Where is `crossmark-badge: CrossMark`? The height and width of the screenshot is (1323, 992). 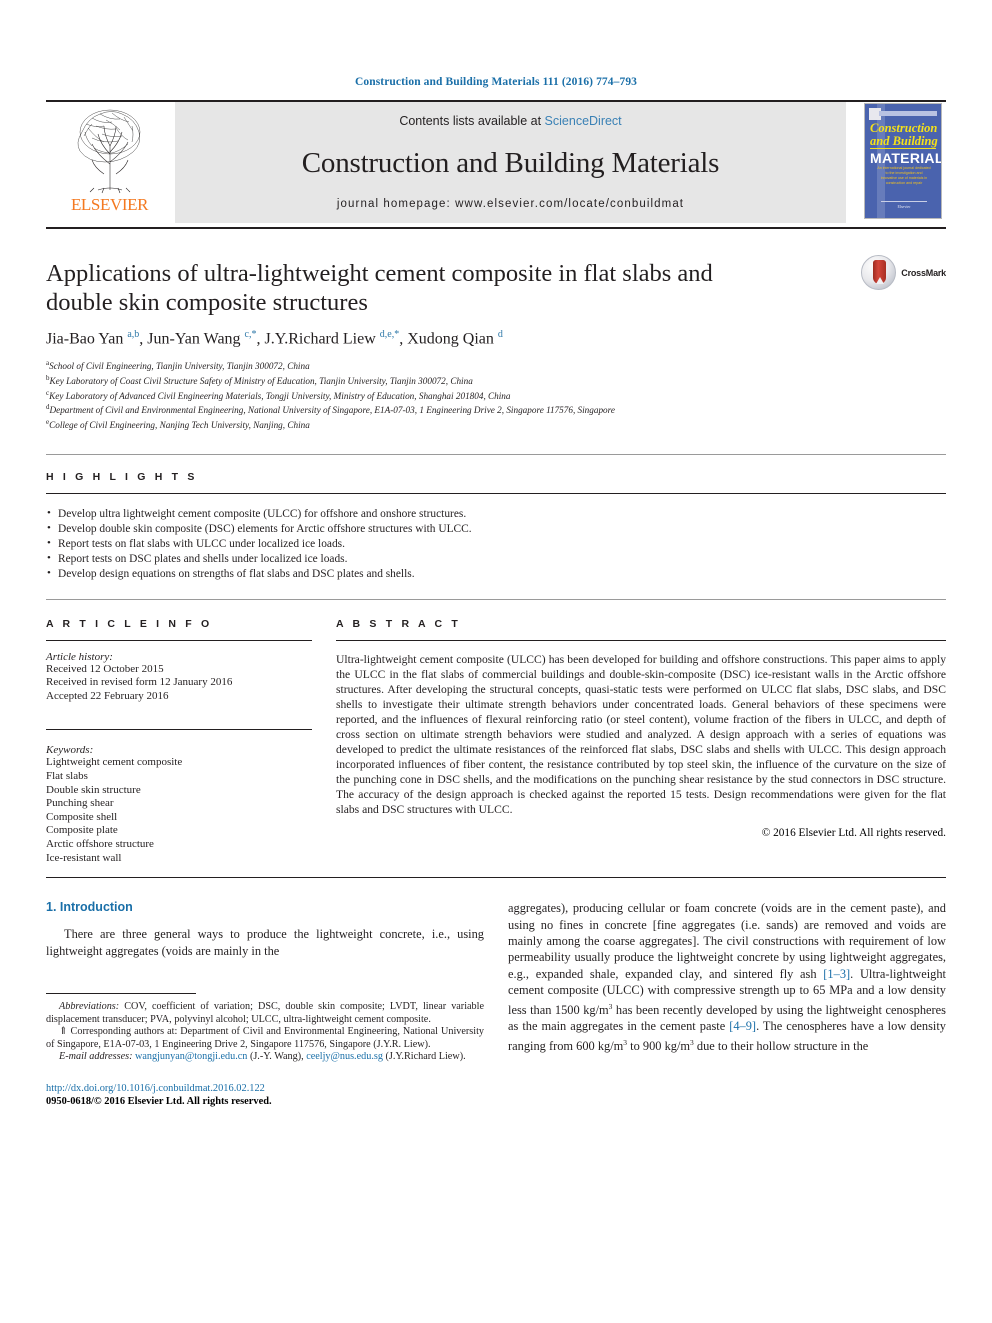
crossmark-badge: CrossMark is located at coordinates (903, 272).